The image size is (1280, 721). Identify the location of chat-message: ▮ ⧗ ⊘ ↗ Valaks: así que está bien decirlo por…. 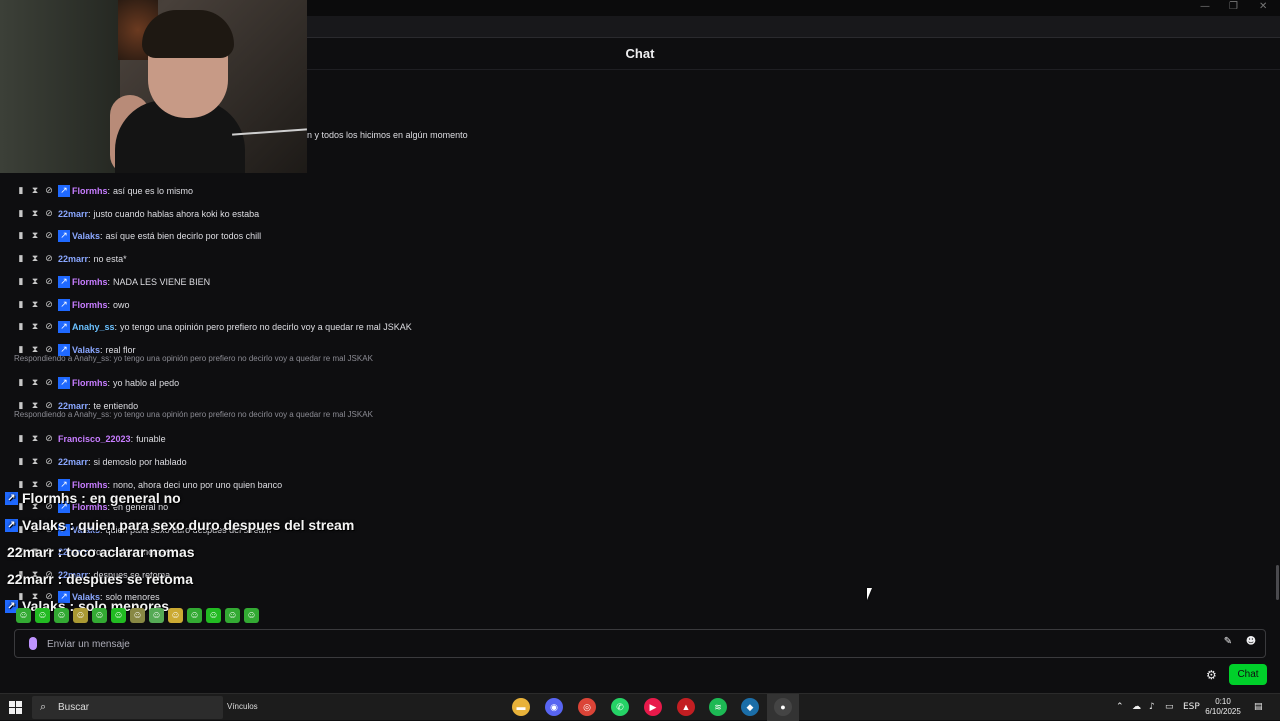
(137, 236).